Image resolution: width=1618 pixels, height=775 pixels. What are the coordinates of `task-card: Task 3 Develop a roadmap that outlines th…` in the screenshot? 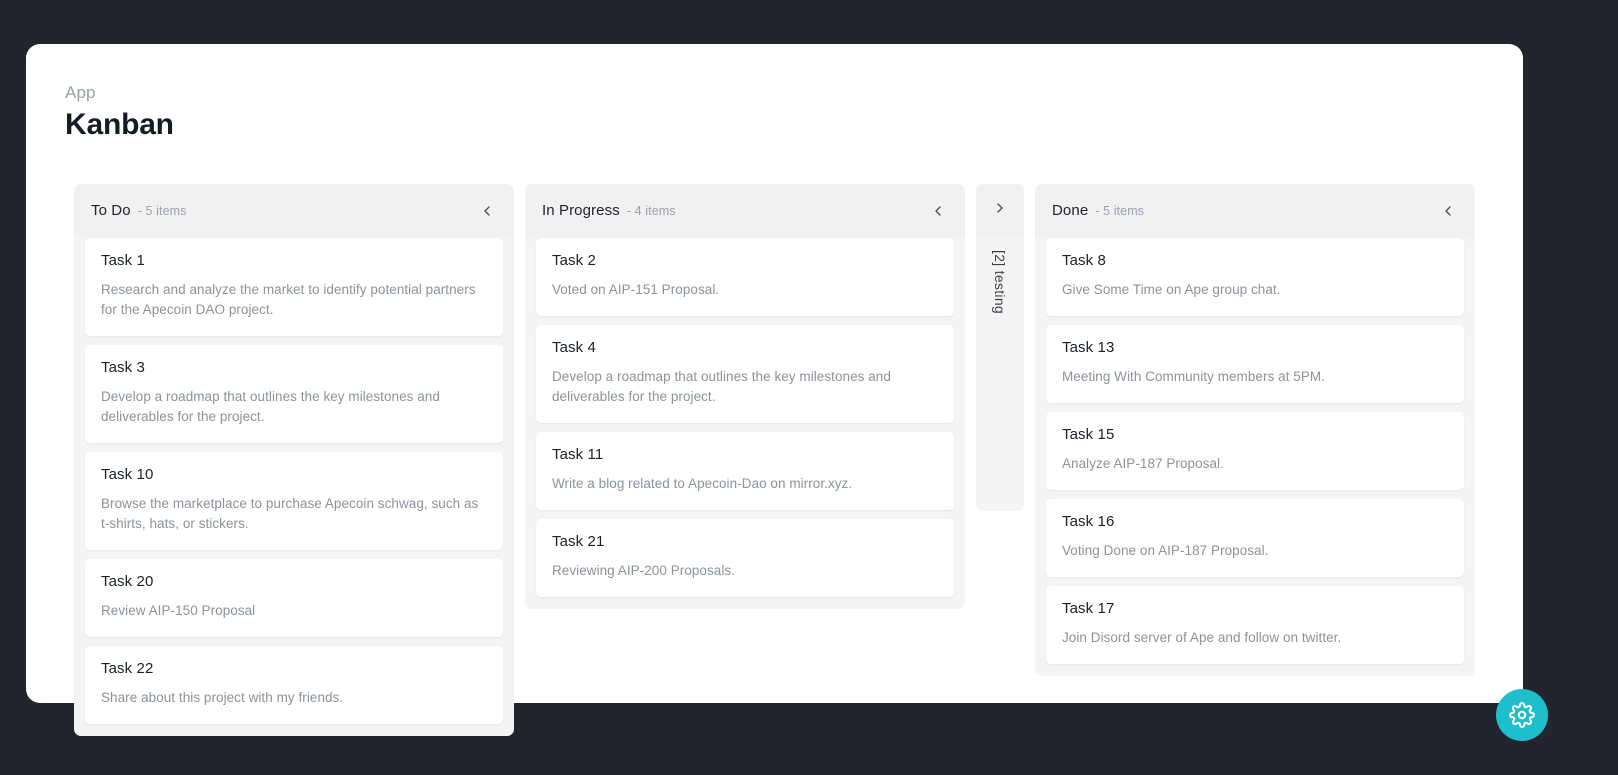 It's located at (294, 394).